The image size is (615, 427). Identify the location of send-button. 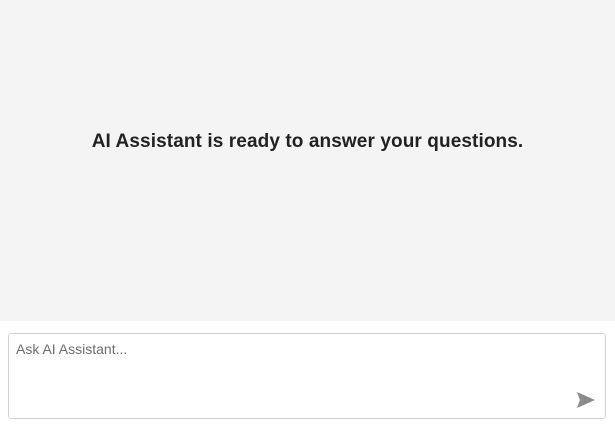
(586, 400).